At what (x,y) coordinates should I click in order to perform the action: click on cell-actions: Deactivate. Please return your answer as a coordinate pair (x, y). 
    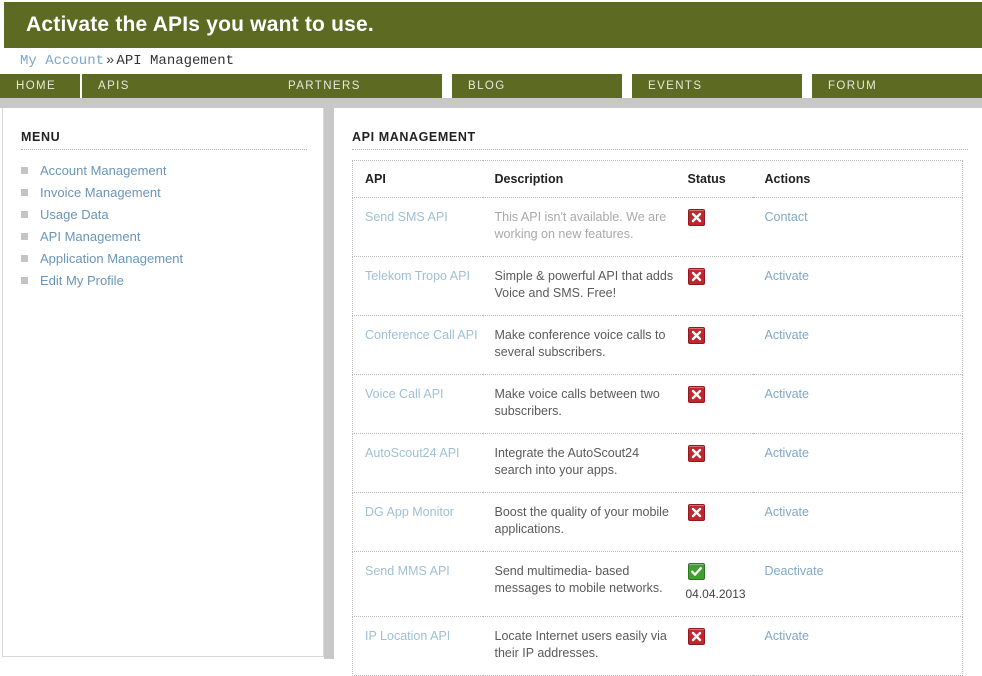
    Looking at the image, I should click on (857, 584).